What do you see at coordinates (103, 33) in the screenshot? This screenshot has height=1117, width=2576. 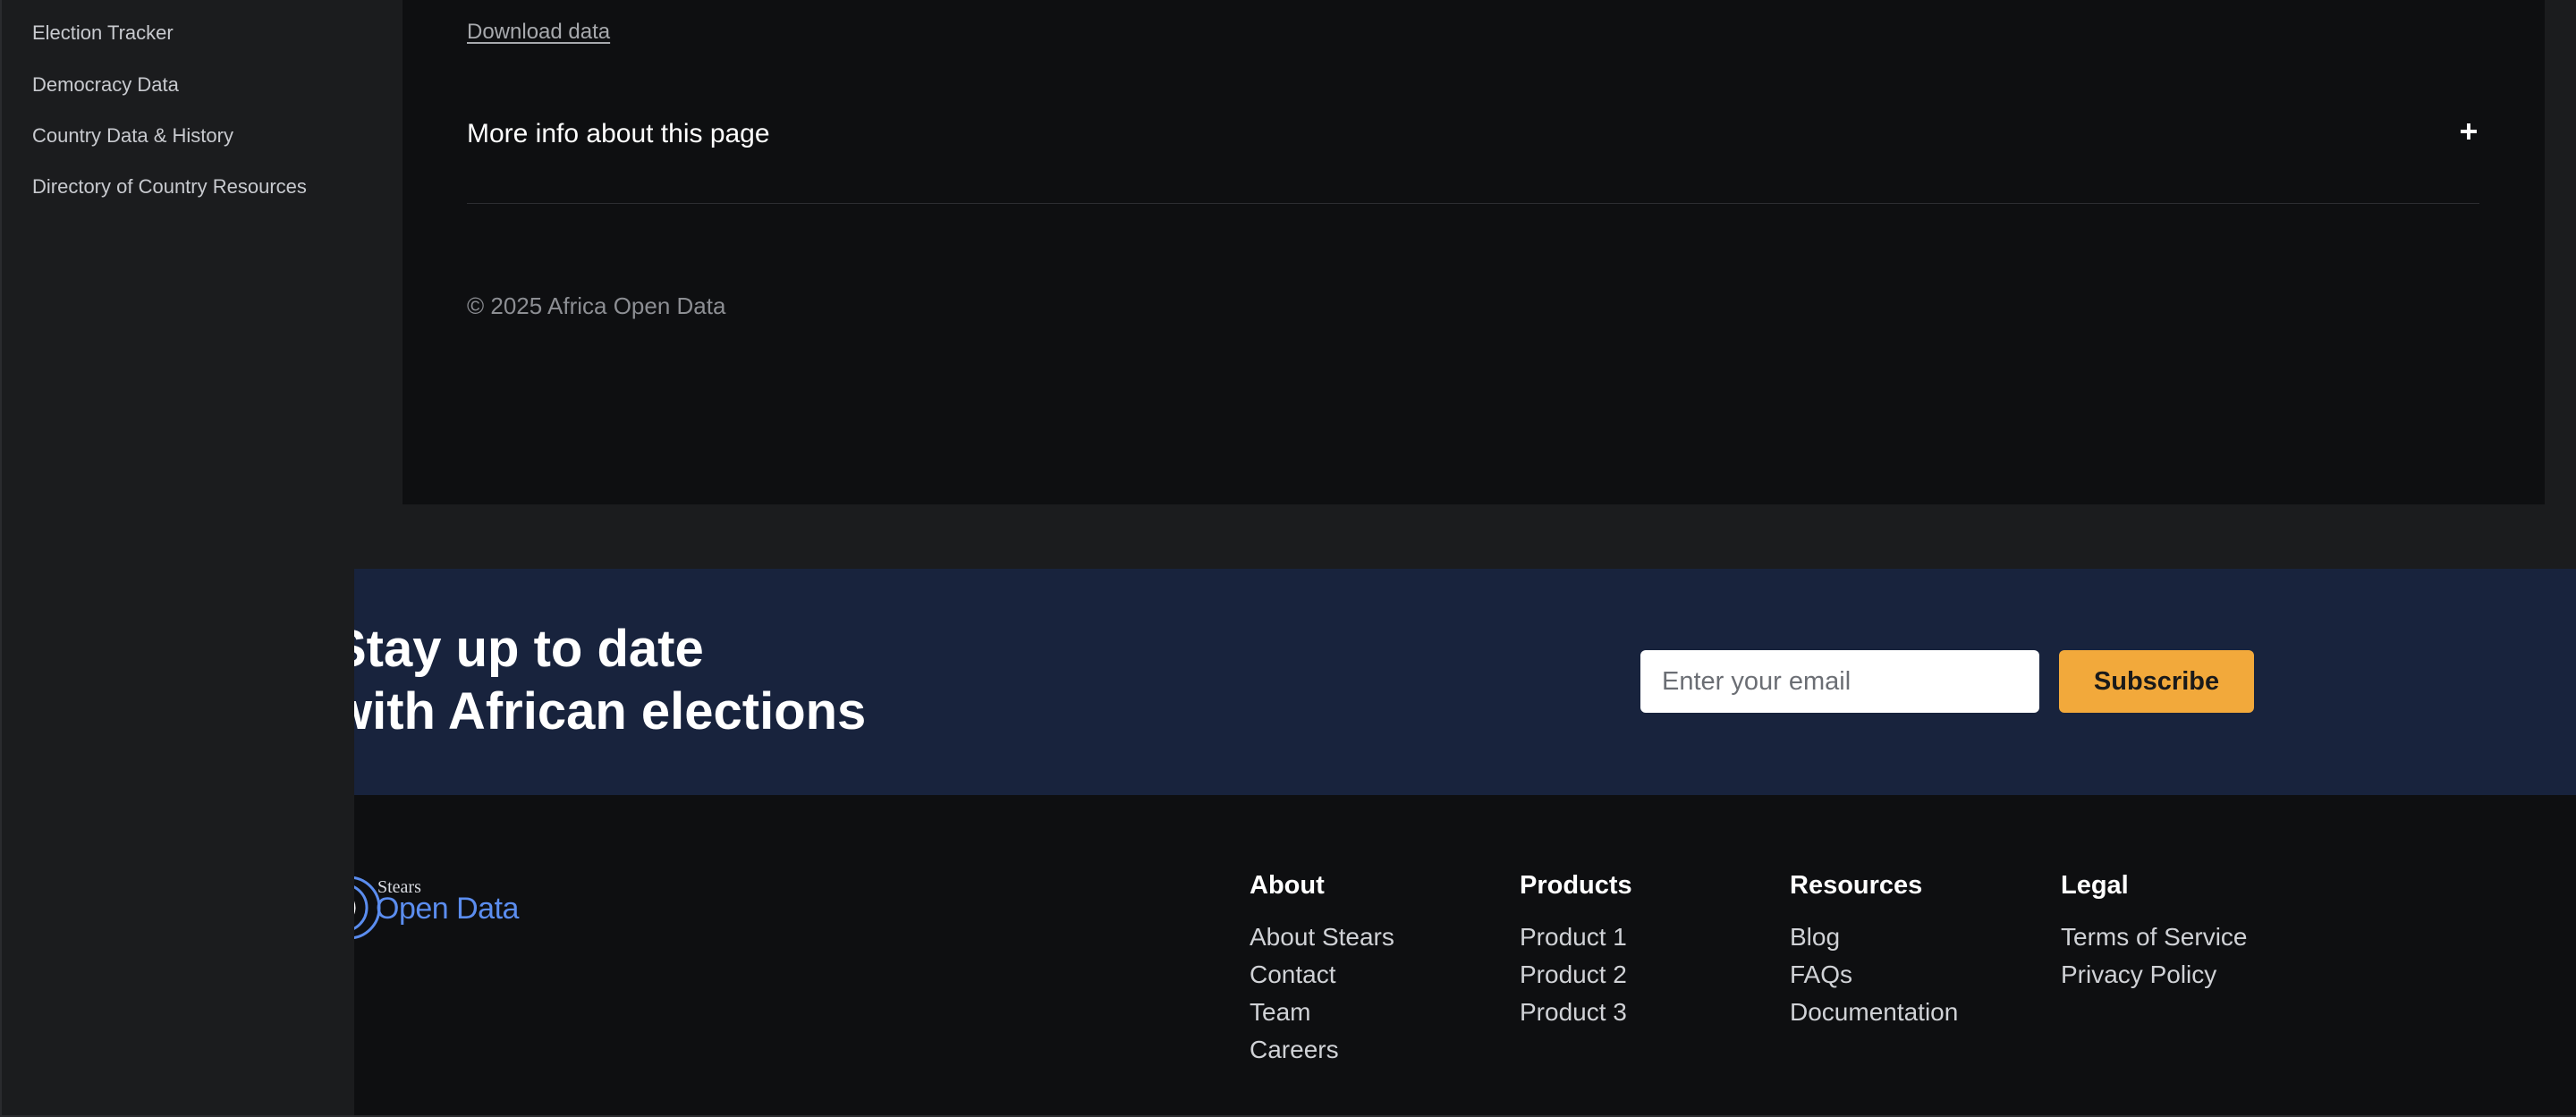 I see `sidebar-item-election-tracker: Election Tracker` at bounding box center [103, 33].